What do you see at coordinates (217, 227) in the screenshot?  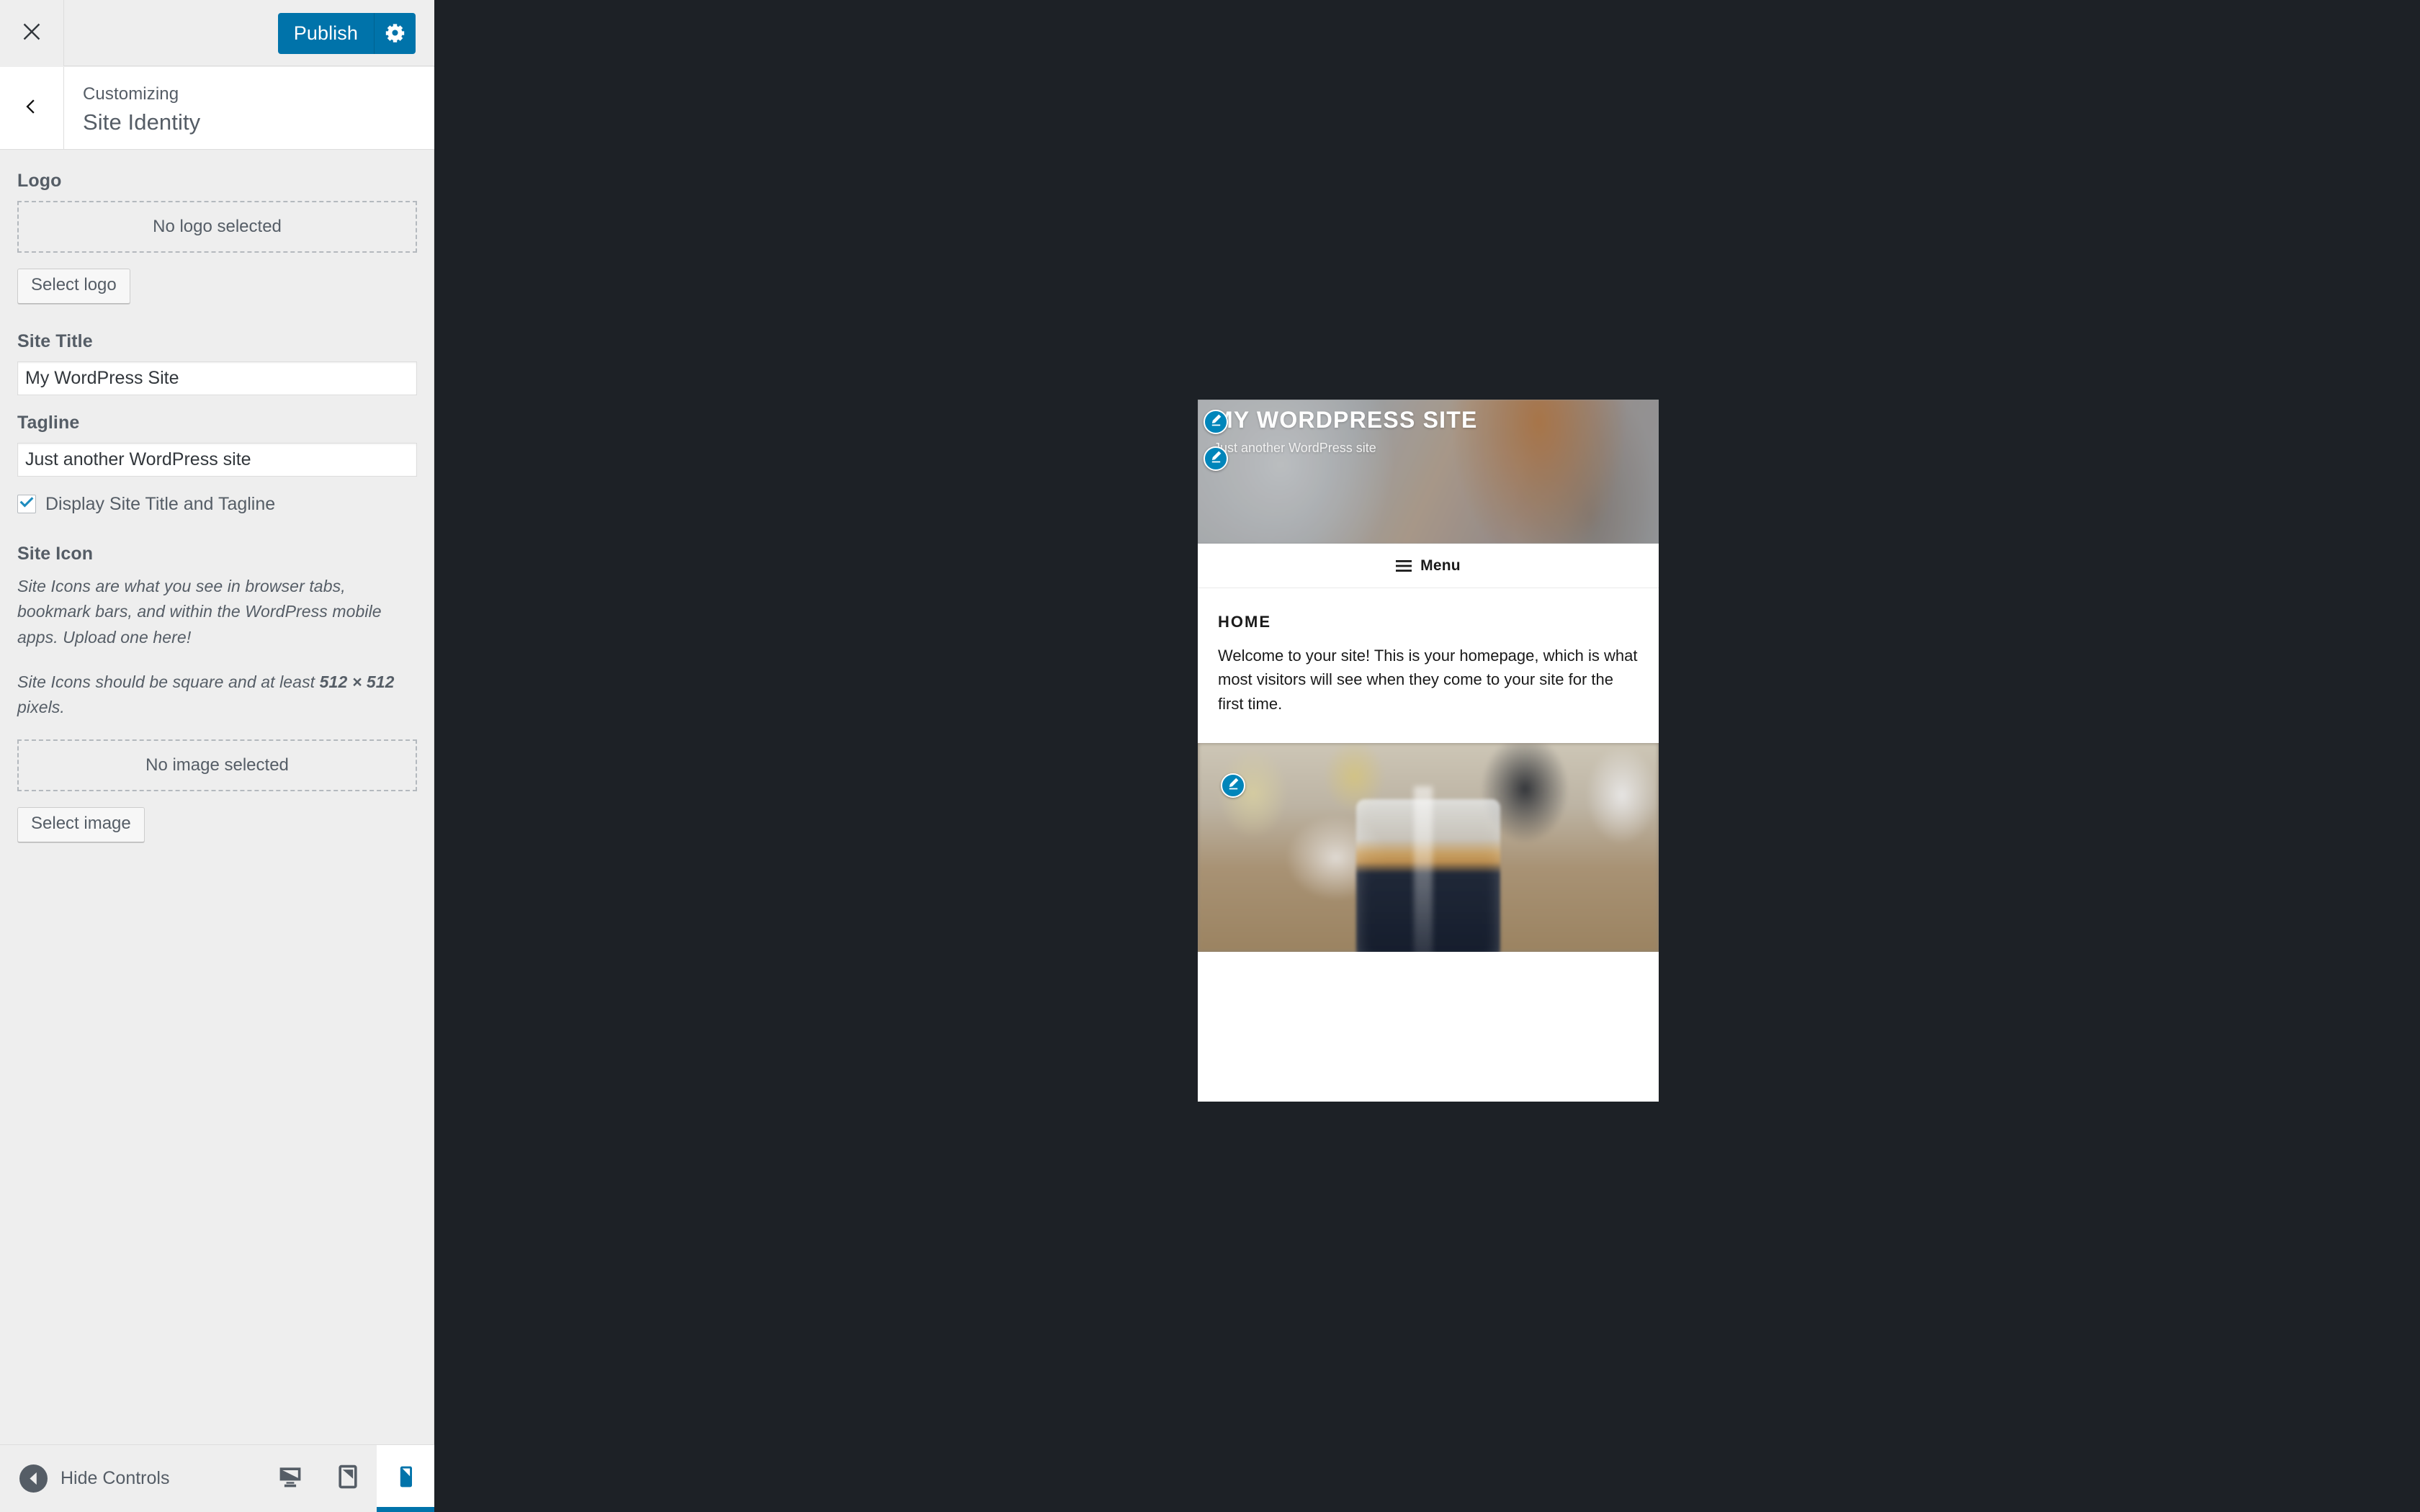 I see `logo-placeholder: No logo selected` at bounding box center [217, 227].